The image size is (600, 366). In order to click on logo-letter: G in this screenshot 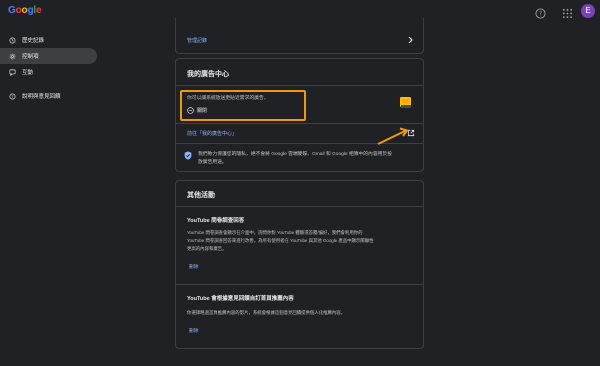, I will do `click(12, 10)`.